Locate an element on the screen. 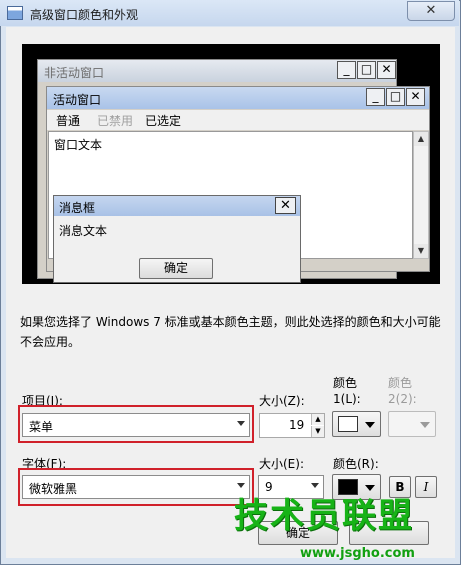 The image size is (461, 565). color1-label-line1: 颜色 is located at coordinates (345, 383).